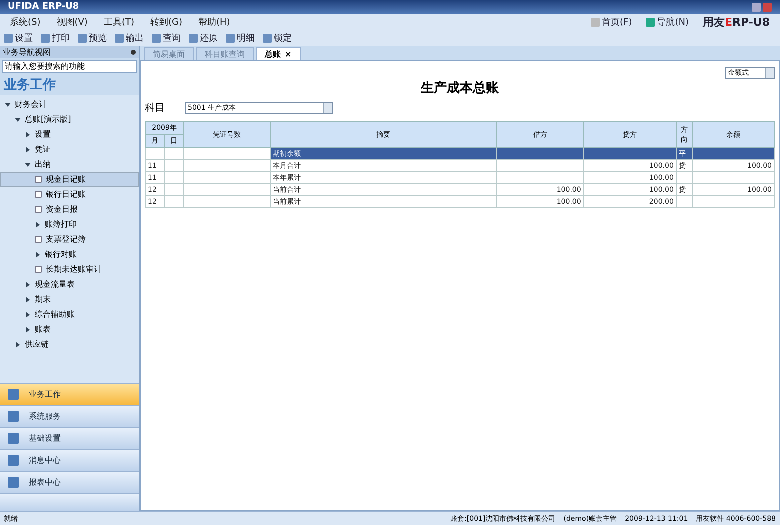 Image resolution: width=780 pixels, height=525 pixels. Describe the element at coordinates (667, 22) in the screenshot. I see `nav-link: 导航(N)` at that location.